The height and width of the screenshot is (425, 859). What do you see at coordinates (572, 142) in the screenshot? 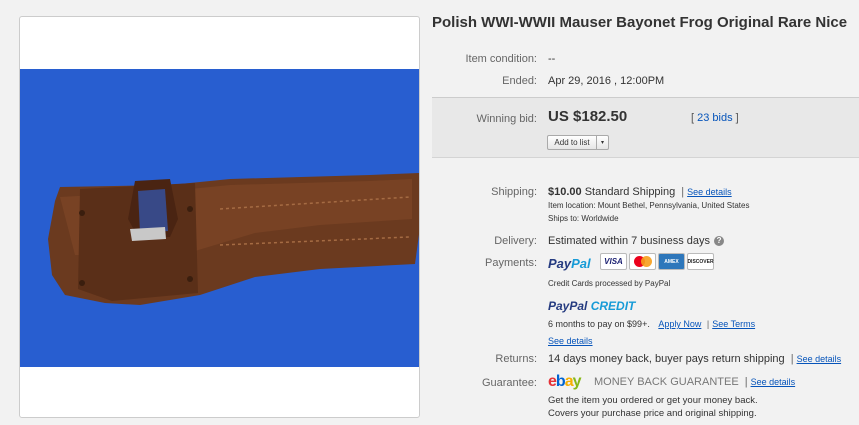
I see `add-to-list-label: Add to list` at bounding box center [572, 142].